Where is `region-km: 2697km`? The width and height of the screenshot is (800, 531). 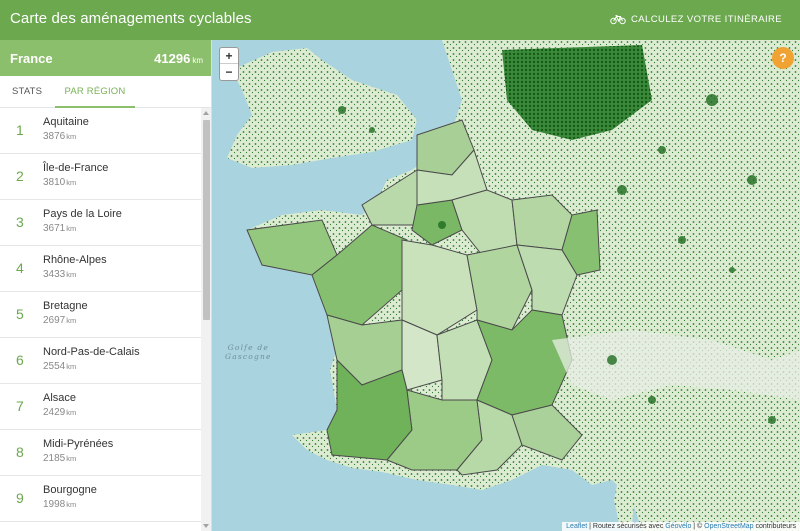 region-km: 2697km is located at coordinates (59, 320).